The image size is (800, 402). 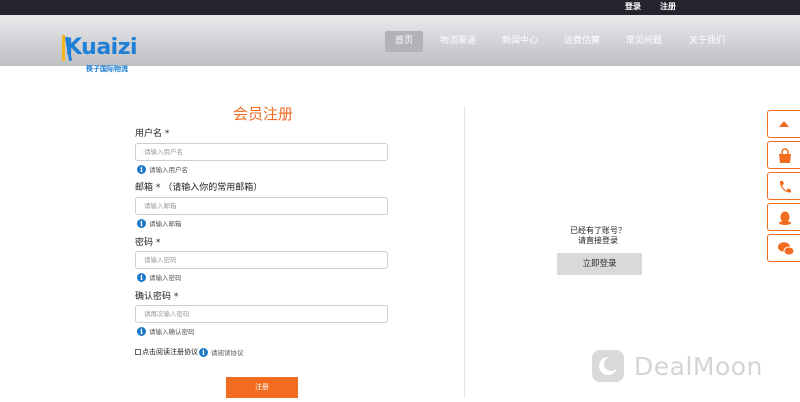 I want to click on password-label: 密码 *, so click(x=148, y=243).